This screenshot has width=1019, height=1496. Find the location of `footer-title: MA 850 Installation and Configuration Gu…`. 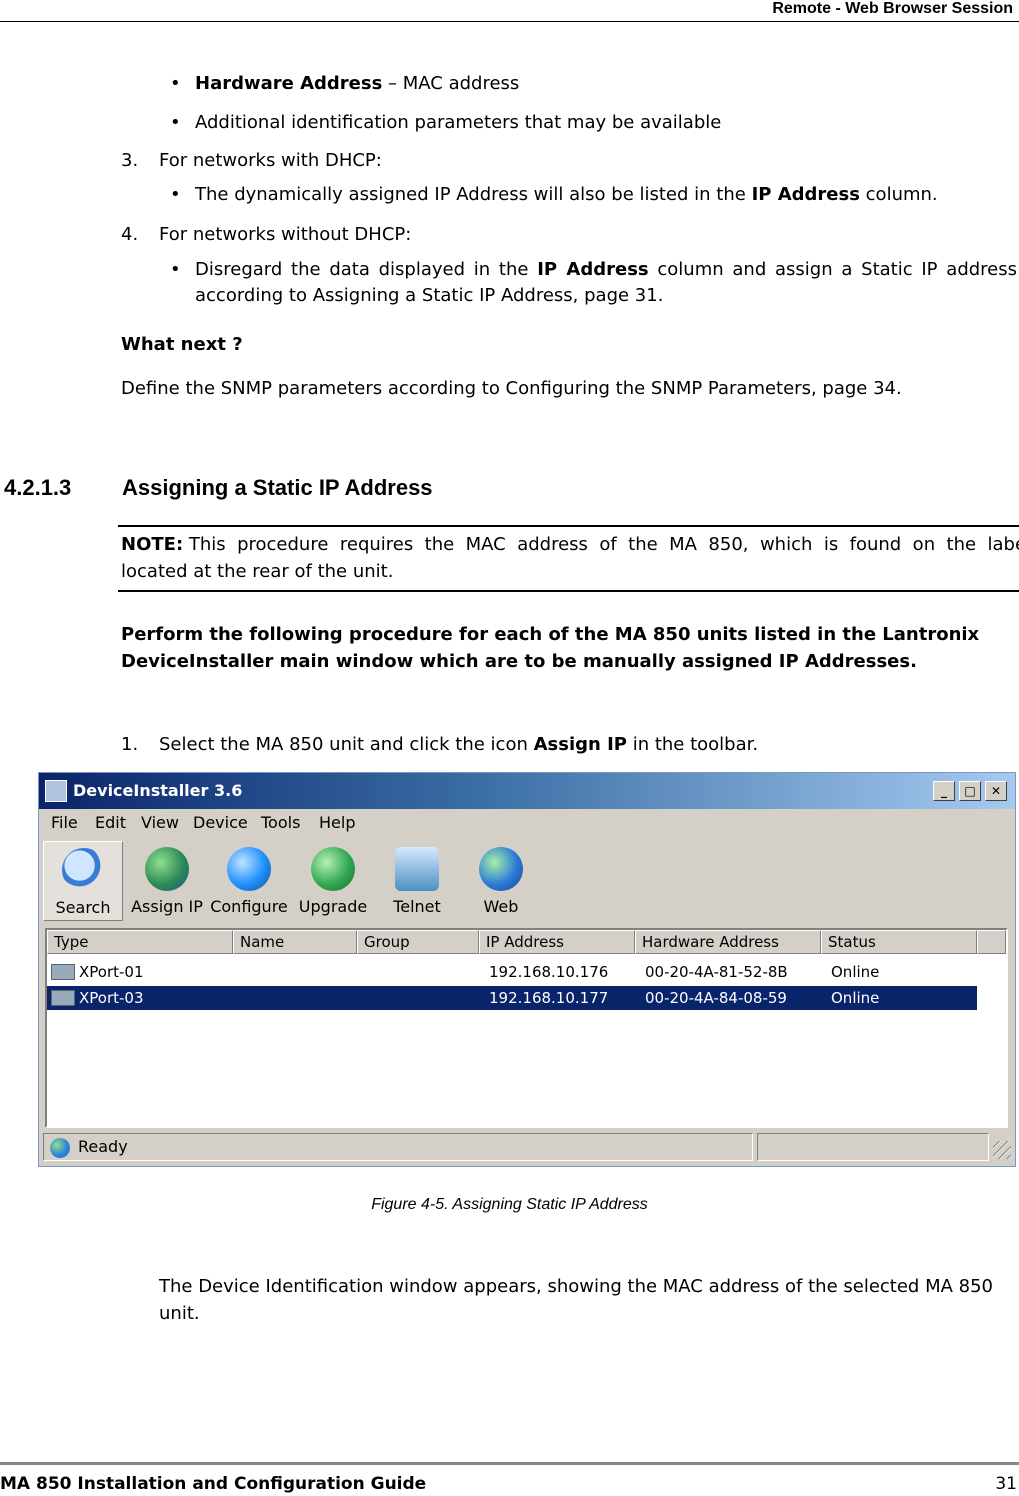

footer-title: MA 850 Installation and Configuration Gu… is located at coordinates (213, 1484).